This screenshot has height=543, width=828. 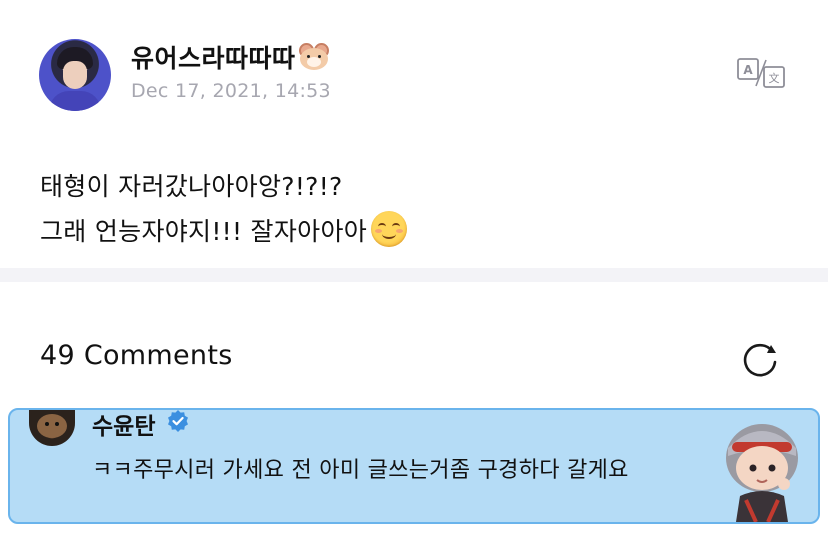 I want to click on post-body: 태형이 자러갔나아아앙?!?!? 그래 언능자야지!!! 잘자아아아, so click(x=224, y=209).